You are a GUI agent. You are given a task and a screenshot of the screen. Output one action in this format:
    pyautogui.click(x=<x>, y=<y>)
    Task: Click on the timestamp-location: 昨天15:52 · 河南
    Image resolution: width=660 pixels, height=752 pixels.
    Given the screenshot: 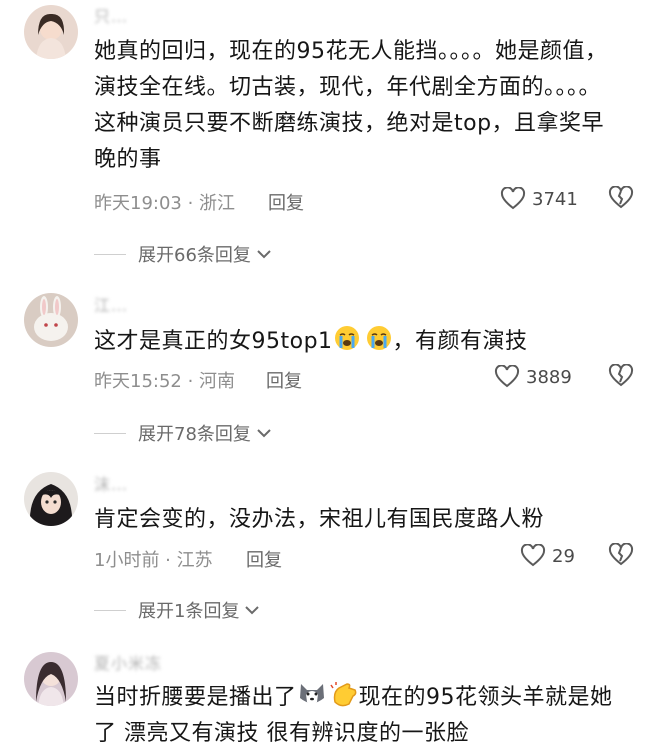 What is the action you would take?
    pyautogui.click(x=165, y=381)
    